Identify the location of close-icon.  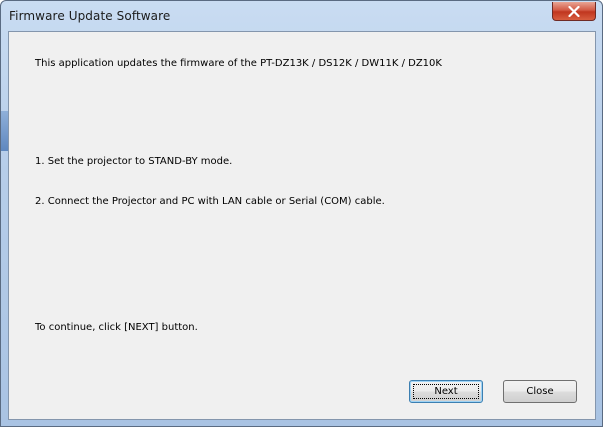
(574, 11).